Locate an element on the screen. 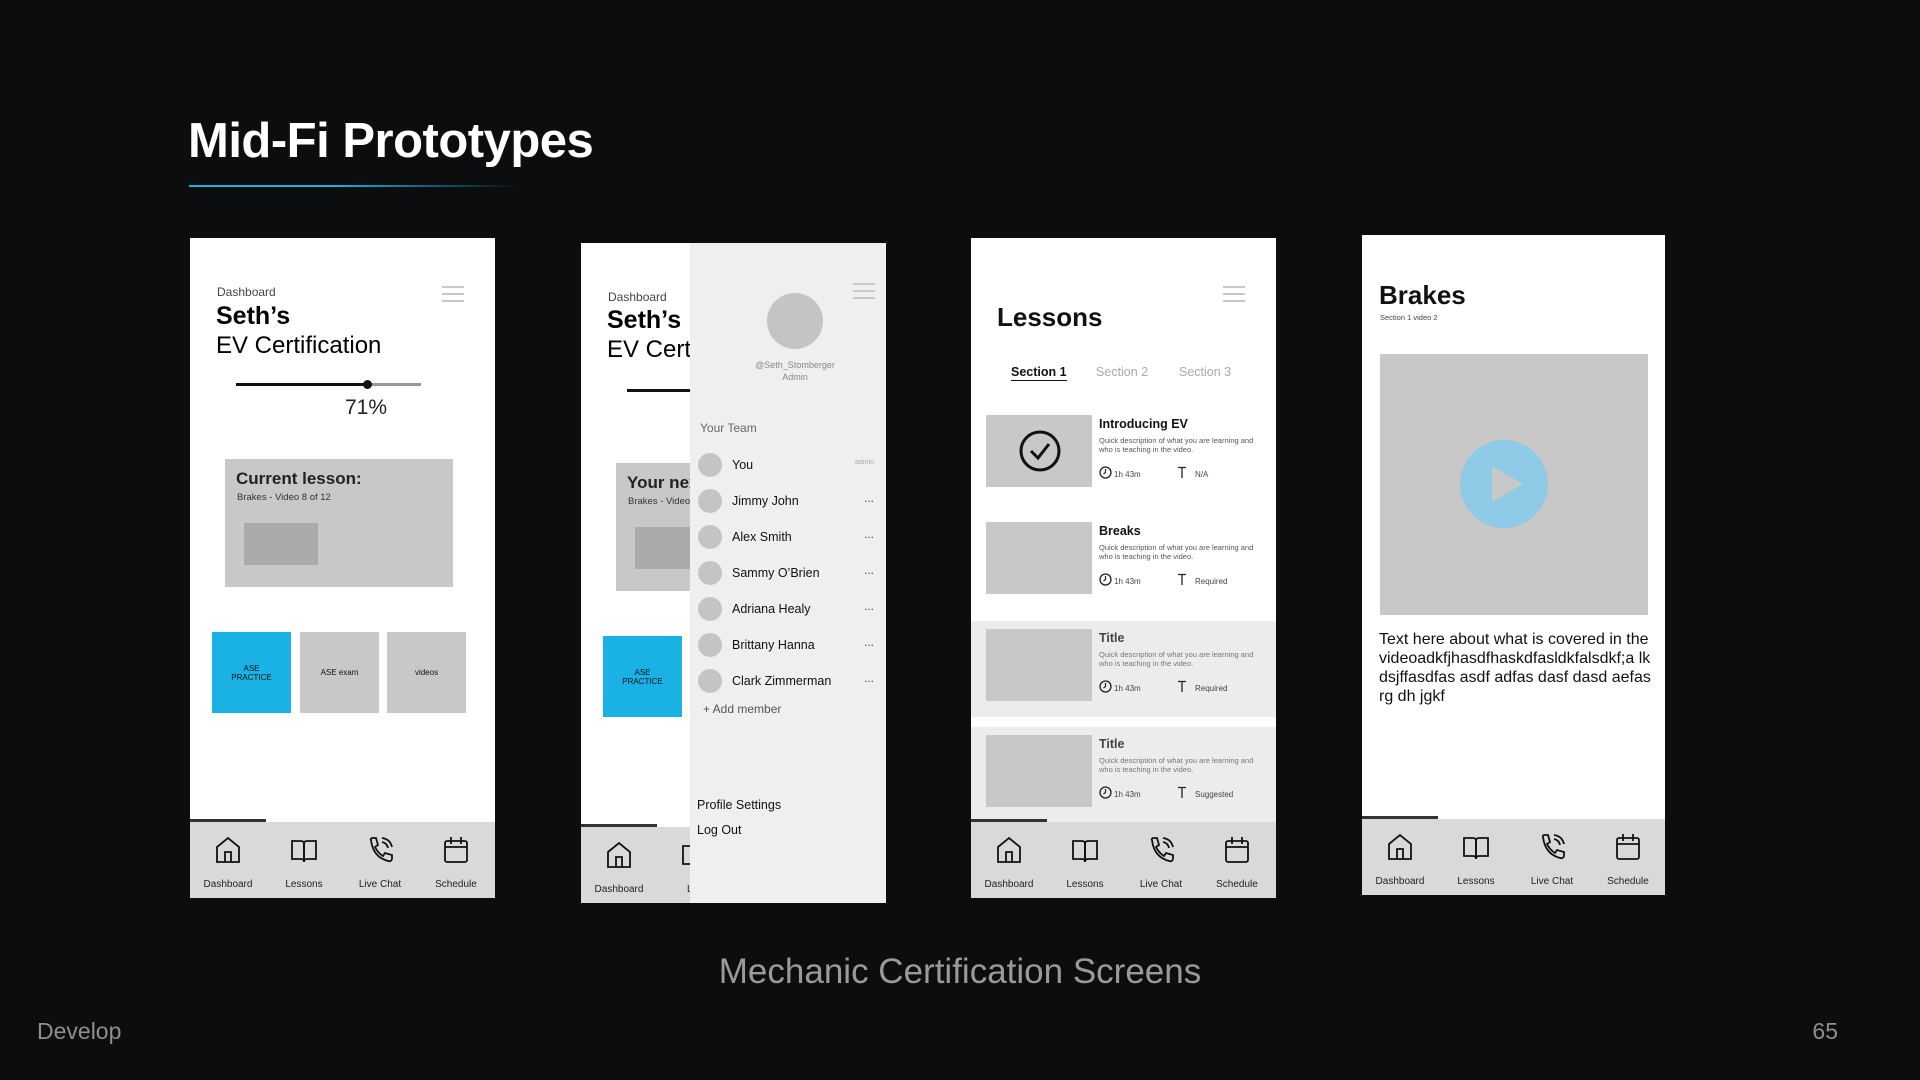  member-role: admin is located at coordinates (864, 462).